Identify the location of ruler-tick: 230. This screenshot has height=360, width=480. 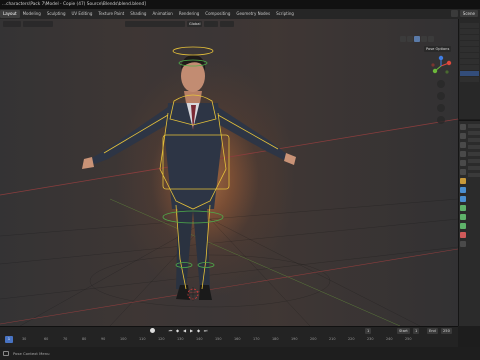
(370, 339).